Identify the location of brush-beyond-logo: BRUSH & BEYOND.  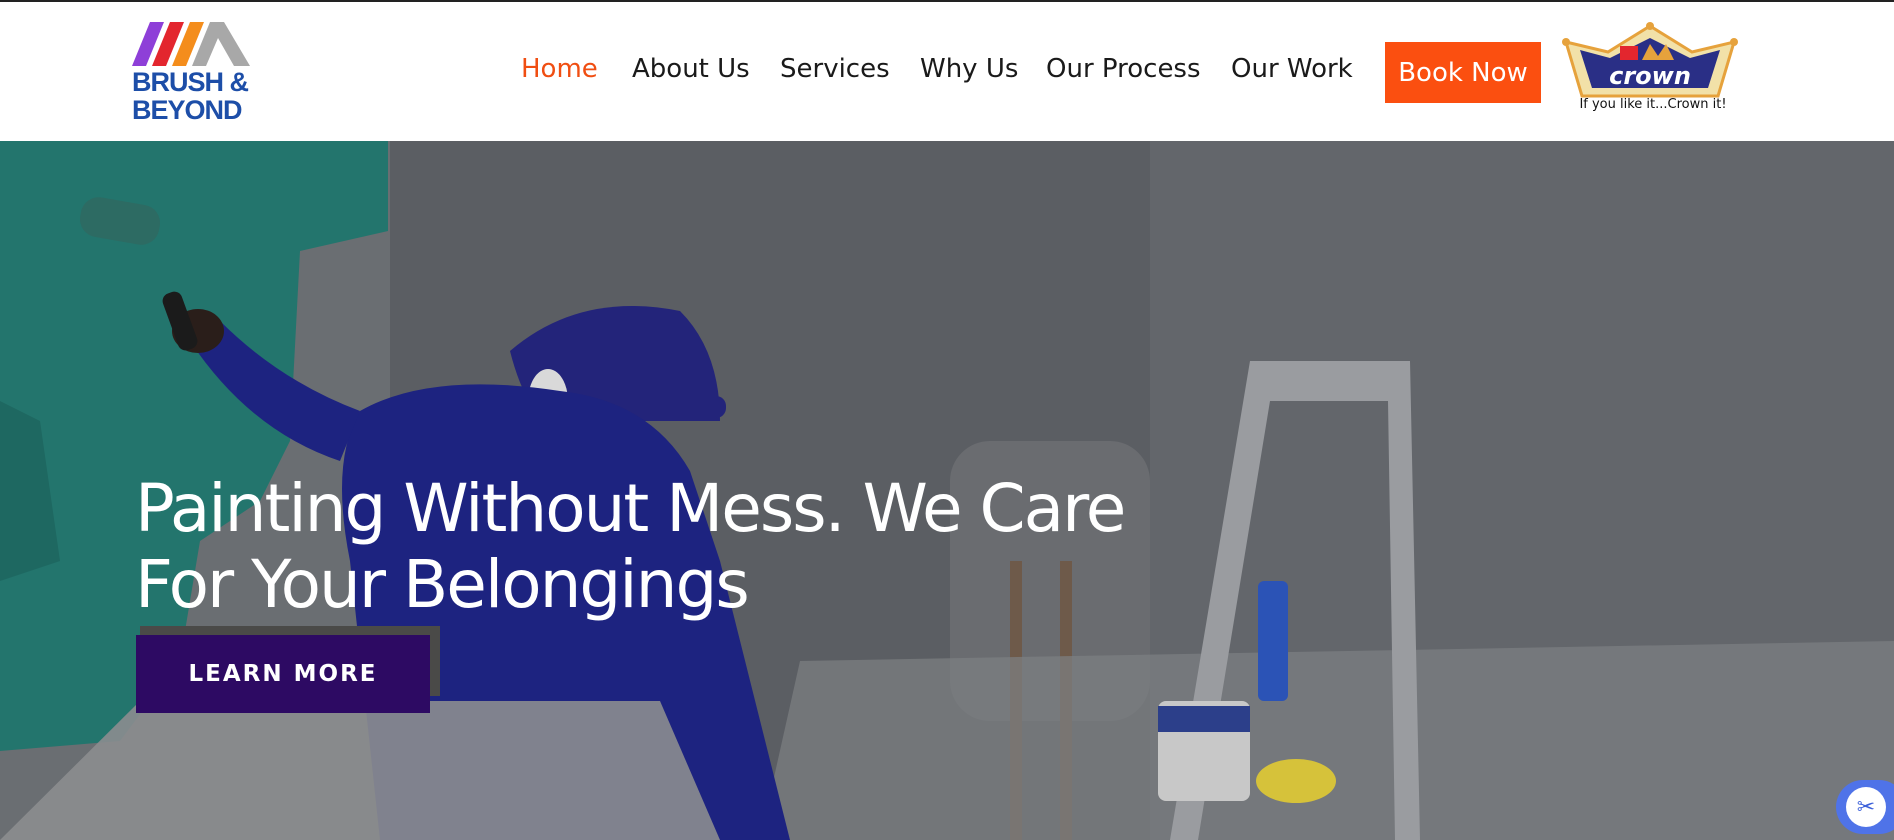
(194, 72).